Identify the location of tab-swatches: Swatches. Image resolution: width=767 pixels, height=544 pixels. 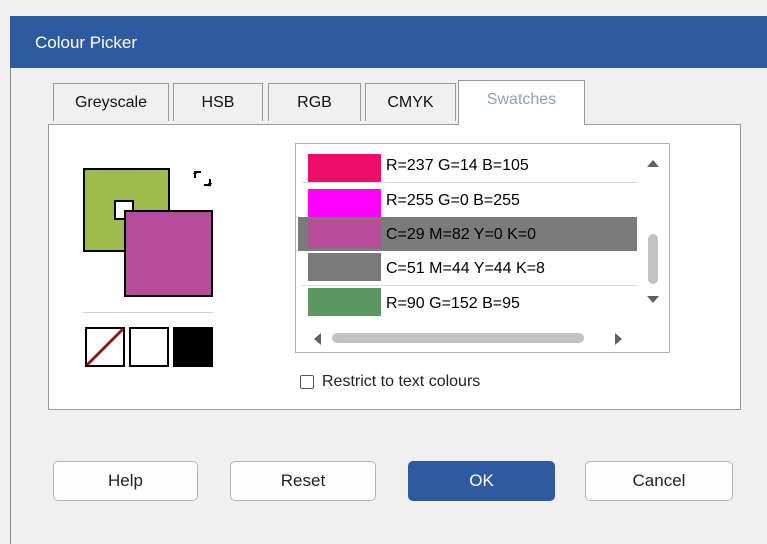
(521, 102).